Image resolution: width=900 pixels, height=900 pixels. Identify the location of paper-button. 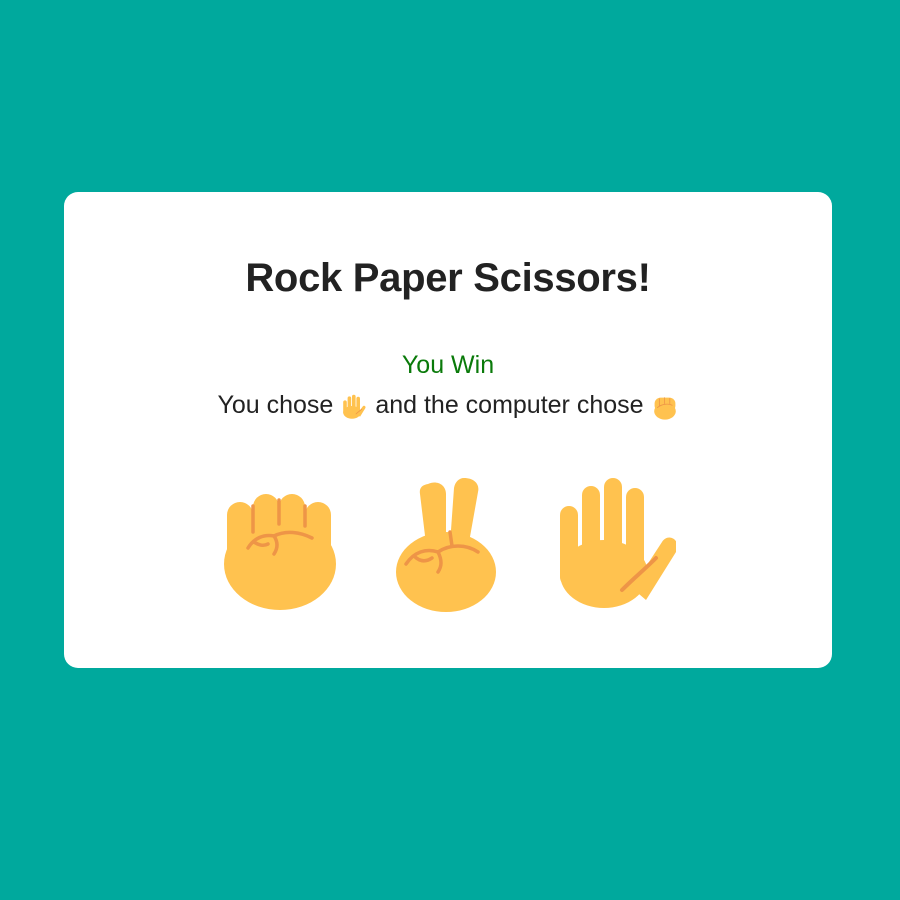
(616, 542).